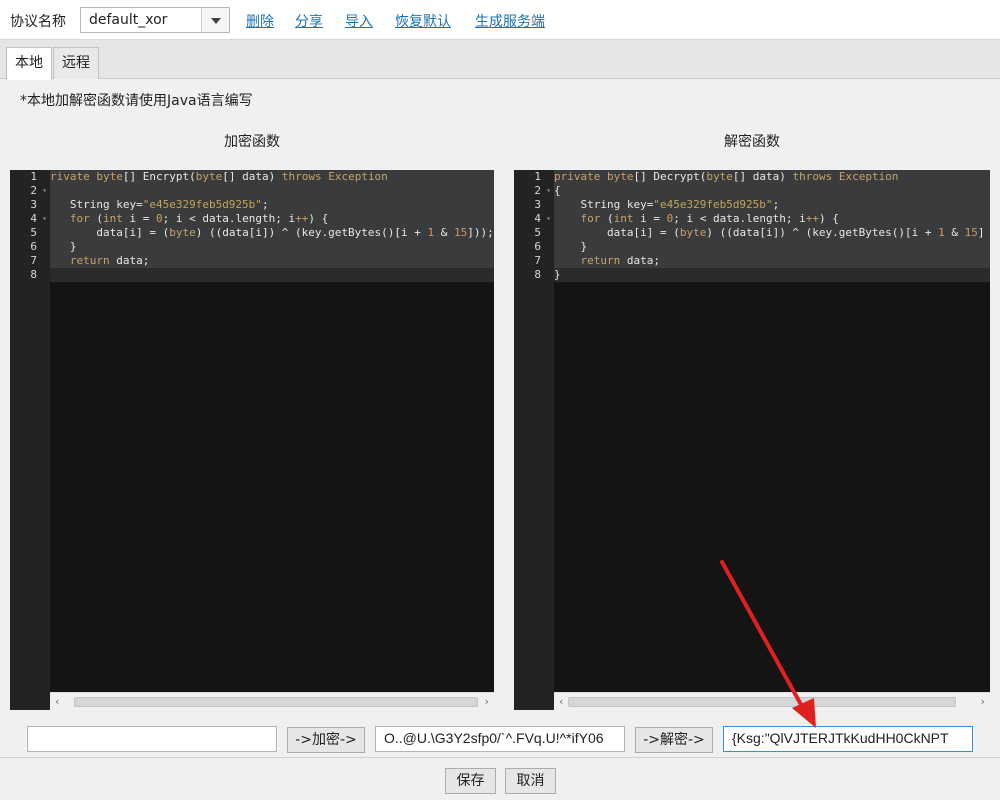 This screenshot has width=1000, height=800. Describe the element at coordinates (252, 142) in the screenshot. I see `encrypt-function-title: 加密函数` at that location.